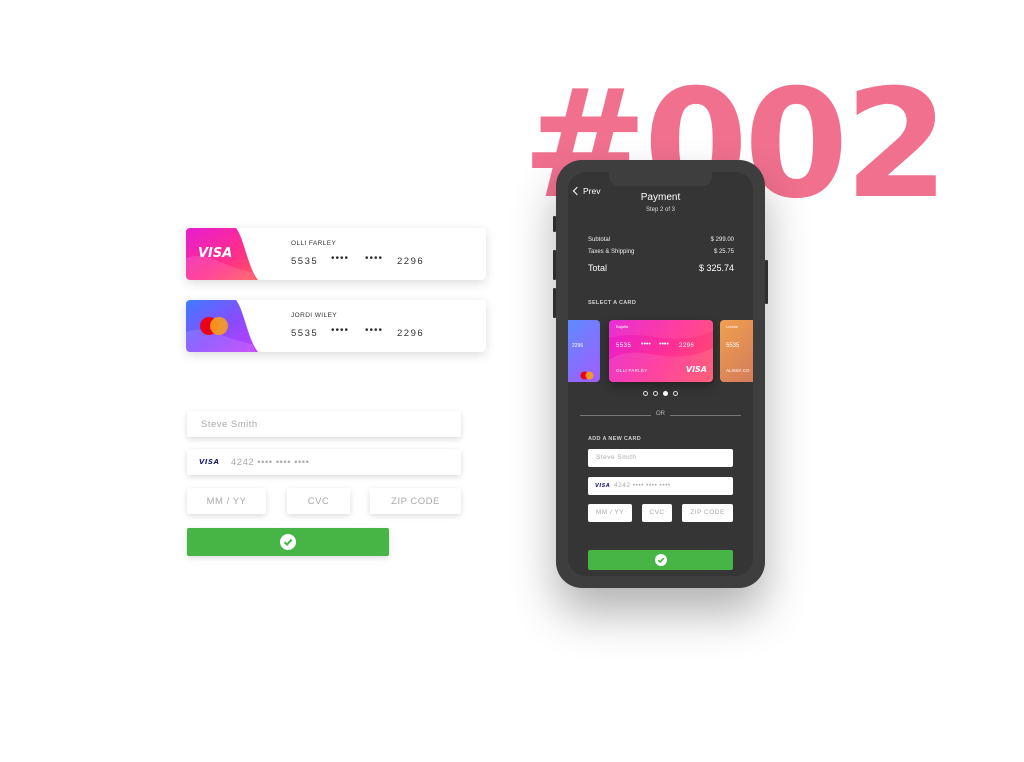 Image resolution: width=1024 pixels, height=762 pixels. Describe the element at coordinates (611, 252) in the screenshot. I see `taxes-label: Taxes & Shipping` at that location.